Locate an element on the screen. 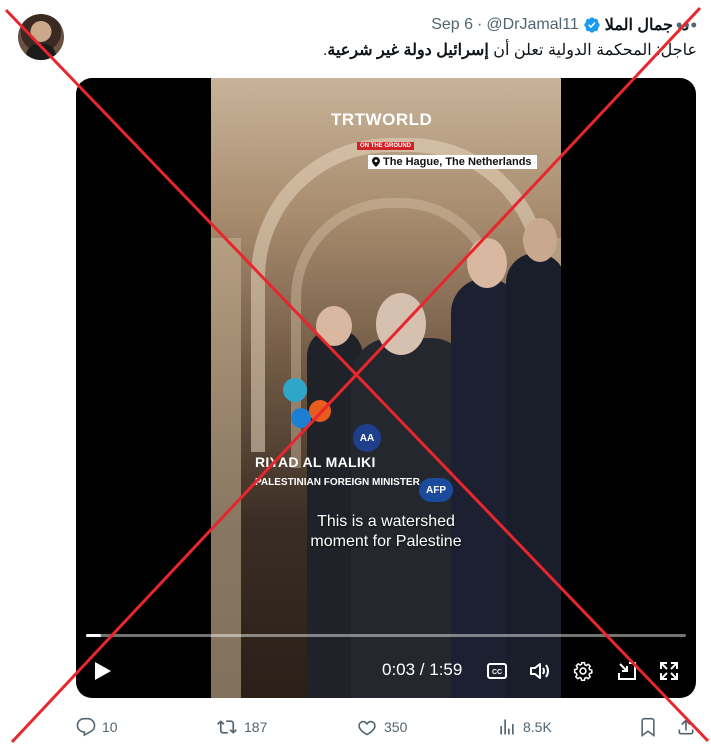  progress-fill is located at coordinates (93, 635).